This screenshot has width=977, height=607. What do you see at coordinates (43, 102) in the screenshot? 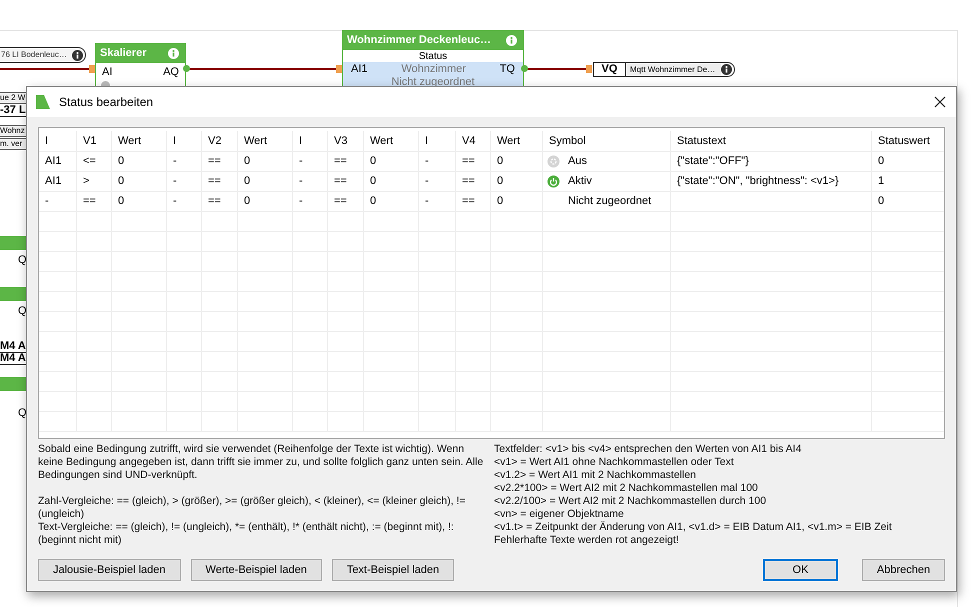
I see `app-icon` at bounding box center [43, 102].